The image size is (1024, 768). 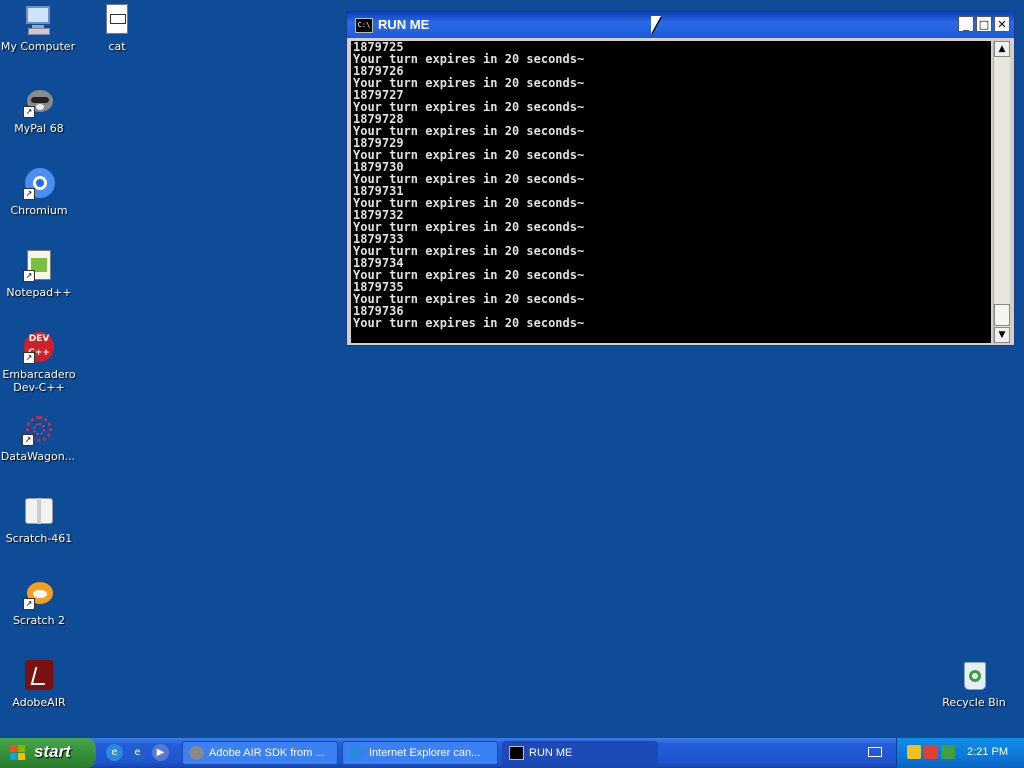 What do you see at coordinates (39, 381) in the screenshot?
I see `desktop-icon-label: Embarcadero Dev-C++` at bounding box center [39, 381].